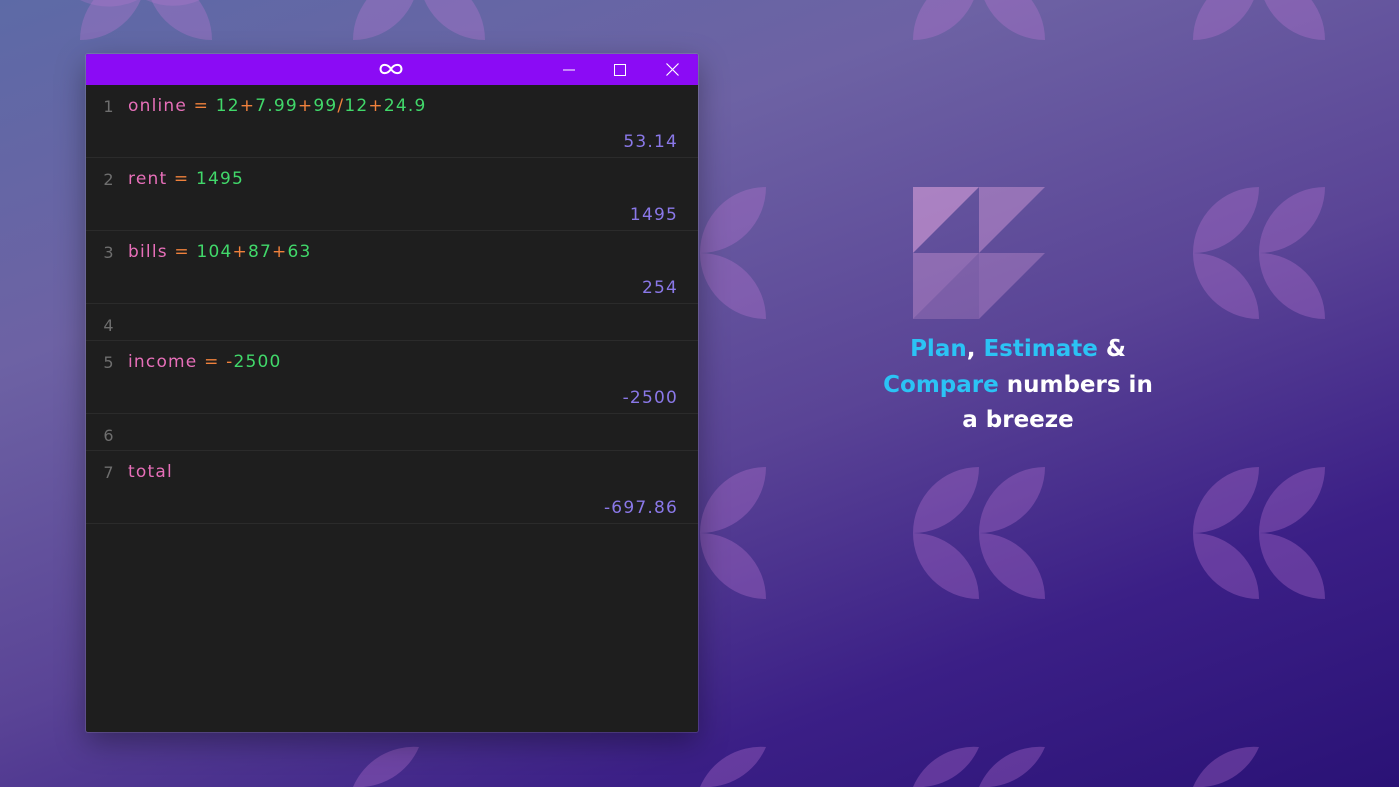  What do you see at coordinates (1018, 420) in the screenshot?
I see `tagline-rest2: a breeze` at bounding box center [1018, 420].